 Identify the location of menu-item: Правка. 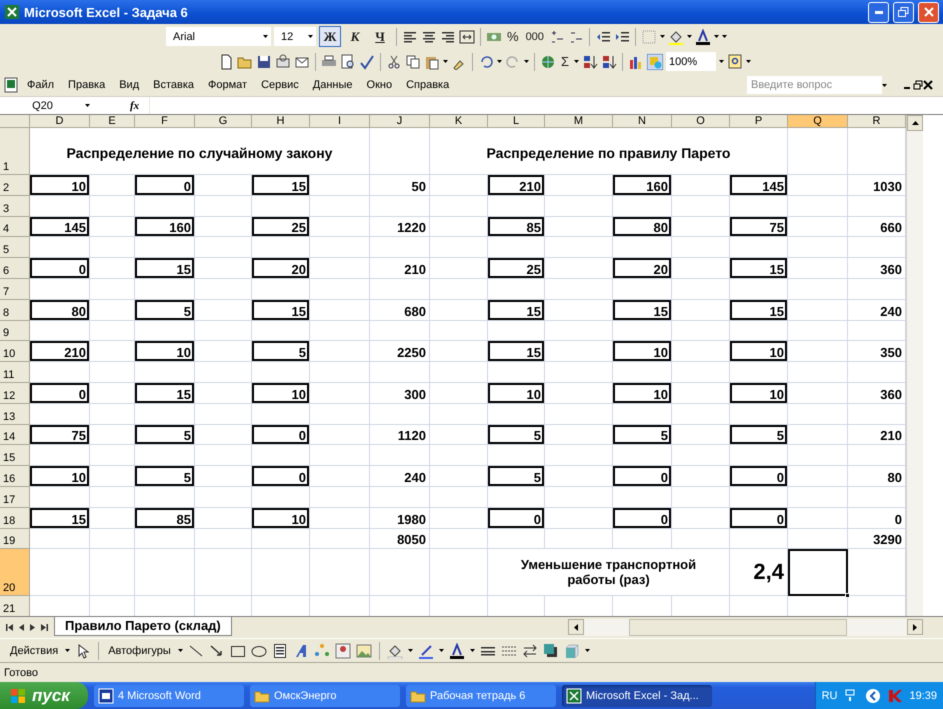
(86, 85).